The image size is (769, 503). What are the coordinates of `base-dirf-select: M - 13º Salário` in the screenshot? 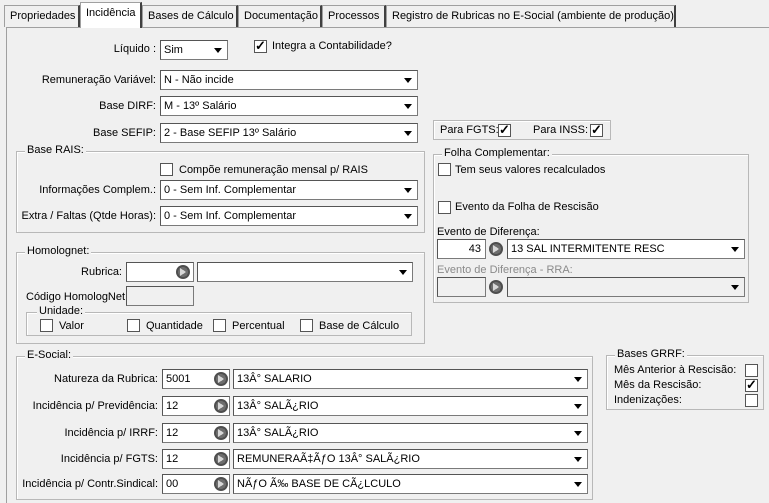 It's located at (289, 106).